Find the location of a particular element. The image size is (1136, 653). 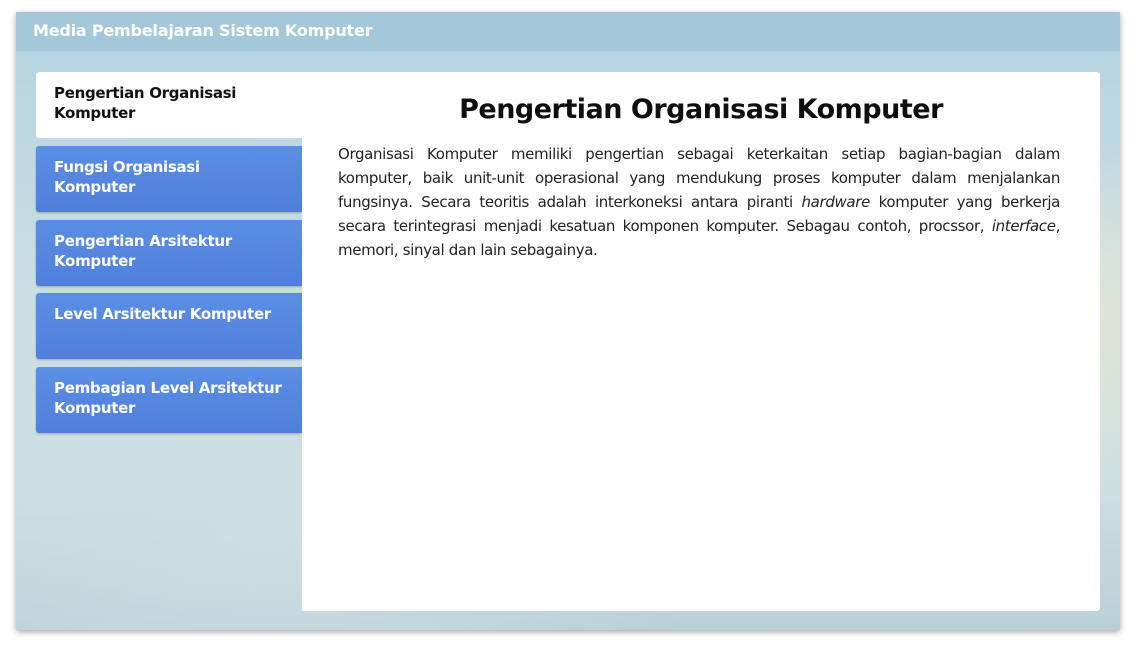

nav-item-label: Level Arsitektur Komputer is located at coordinates (162, 314).